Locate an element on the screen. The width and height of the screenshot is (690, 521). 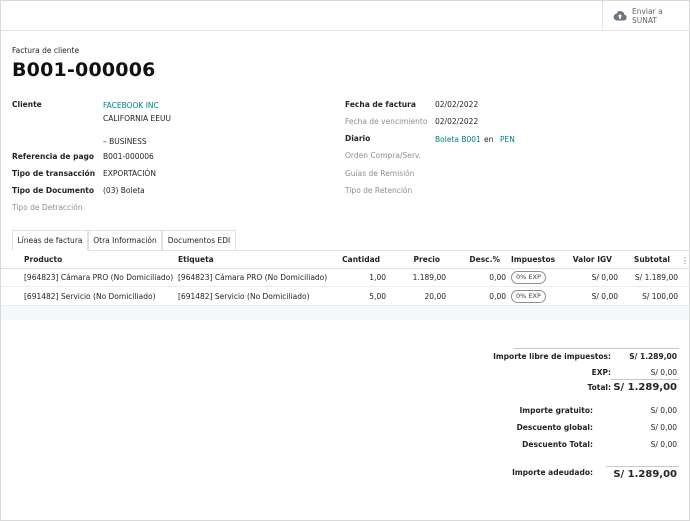
totals-top-divider is located at coordinates (596, 348).